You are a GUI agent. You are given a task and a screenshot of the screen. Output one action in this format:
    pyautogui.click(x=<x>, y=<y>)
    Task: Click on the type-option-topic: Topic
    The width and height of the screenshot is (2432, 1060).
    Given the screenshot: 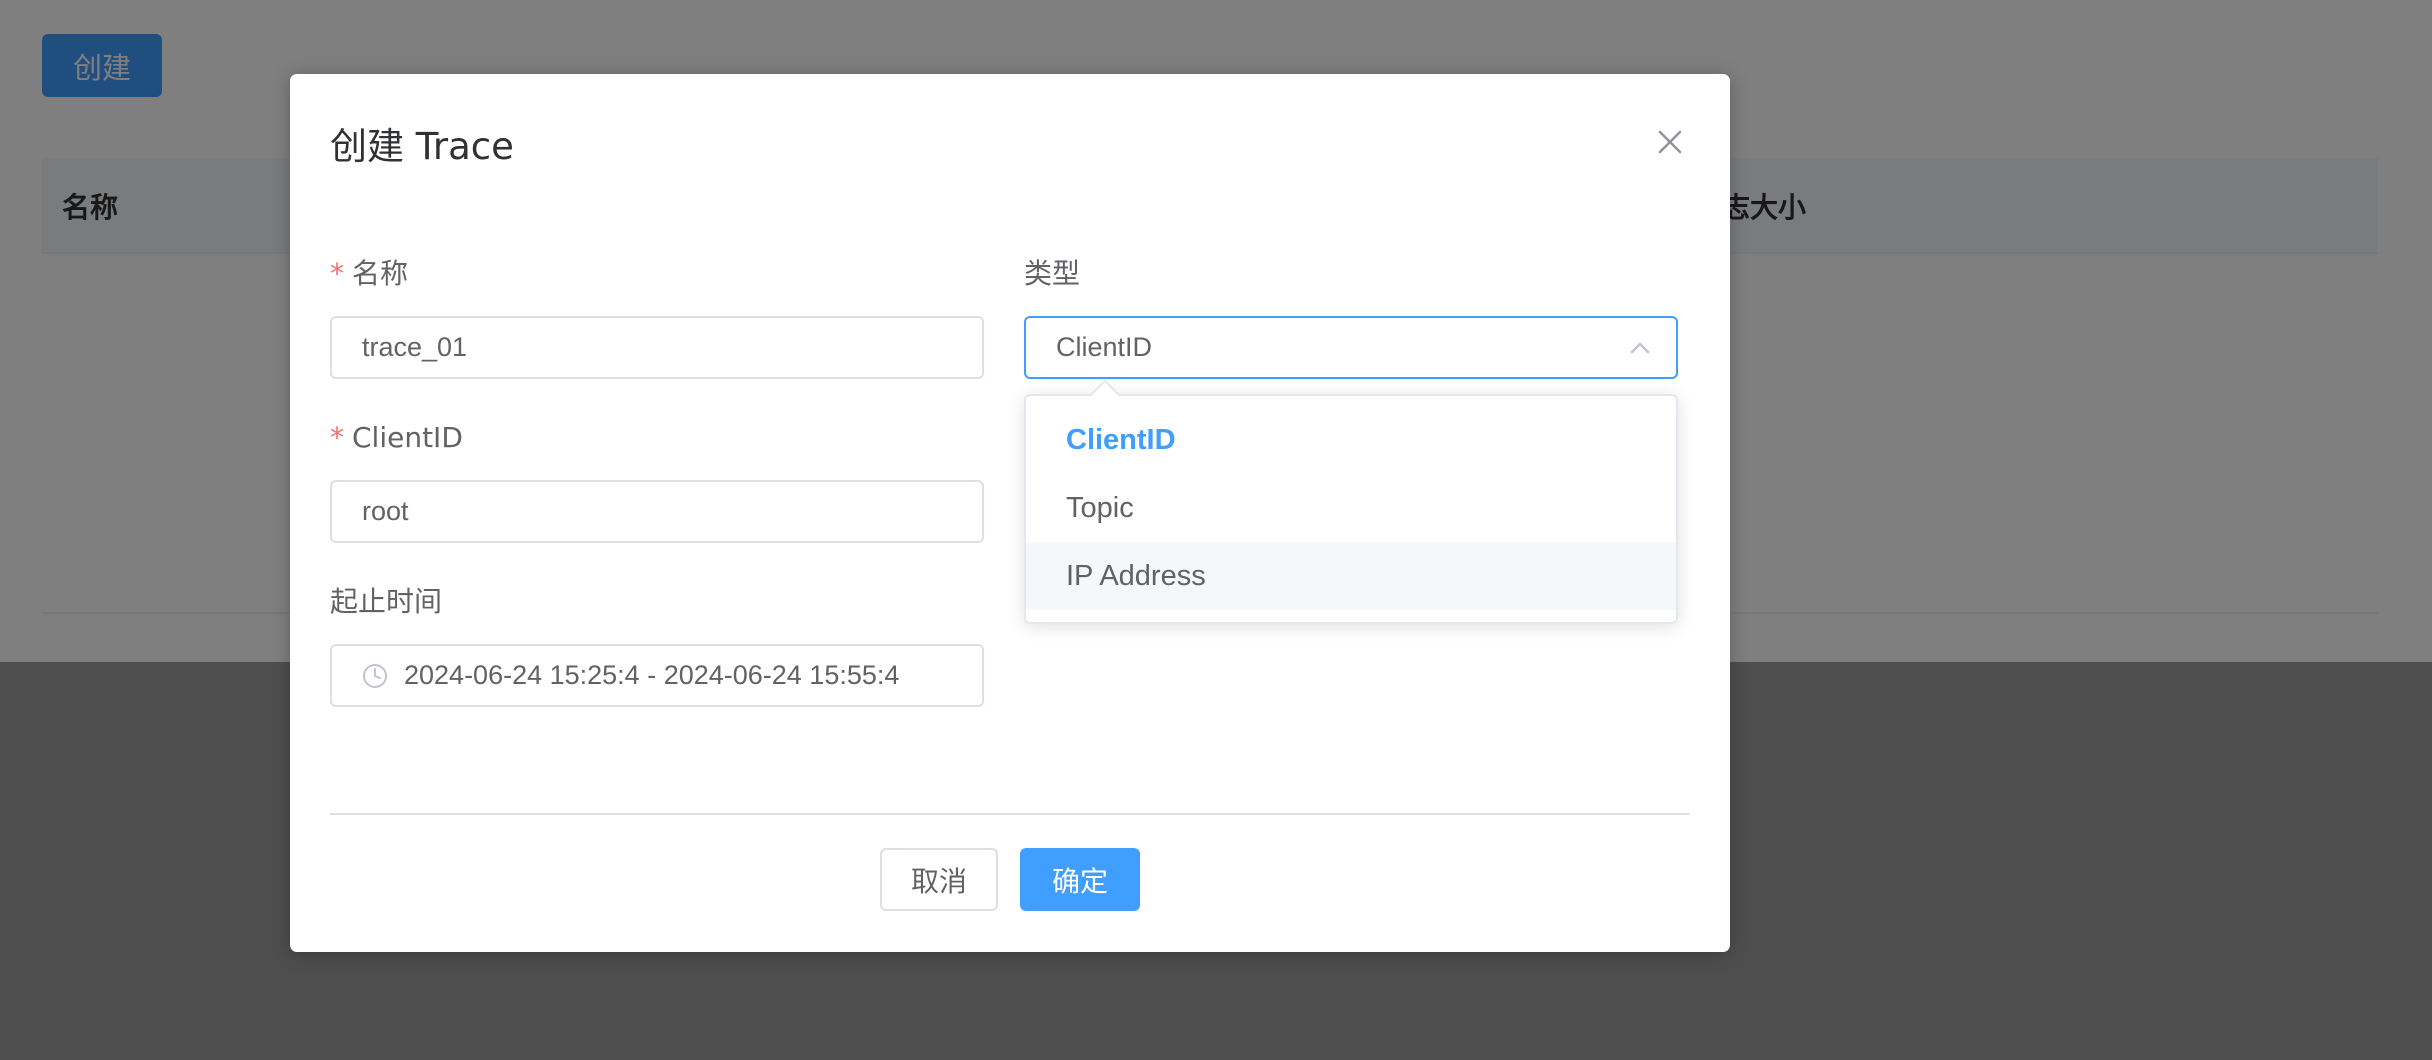 What is the action you would take?
    pyautogui.click(x=1351, y=508)
    